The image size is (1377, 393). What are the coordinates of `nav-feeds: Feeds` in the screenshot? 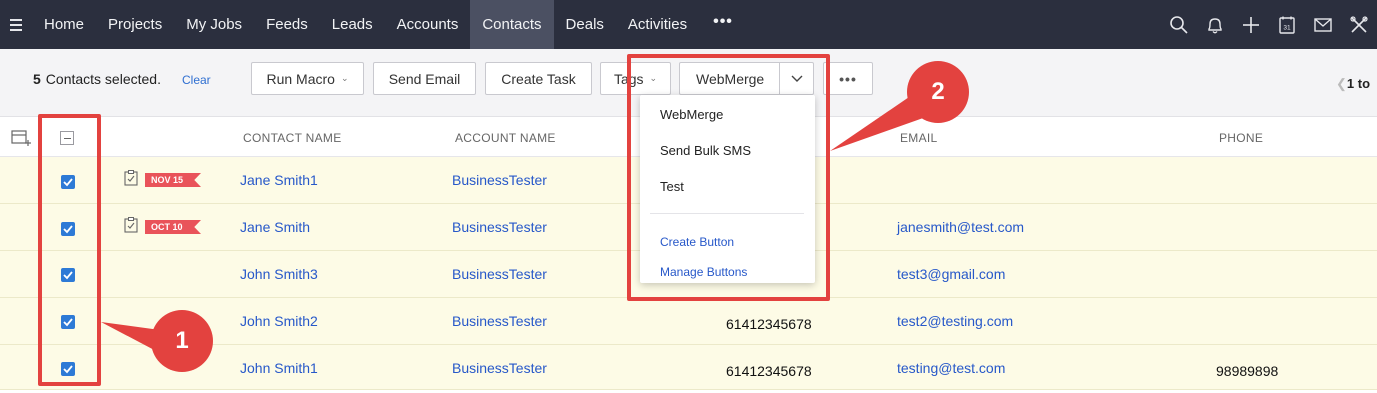 It's located at (287, 24).